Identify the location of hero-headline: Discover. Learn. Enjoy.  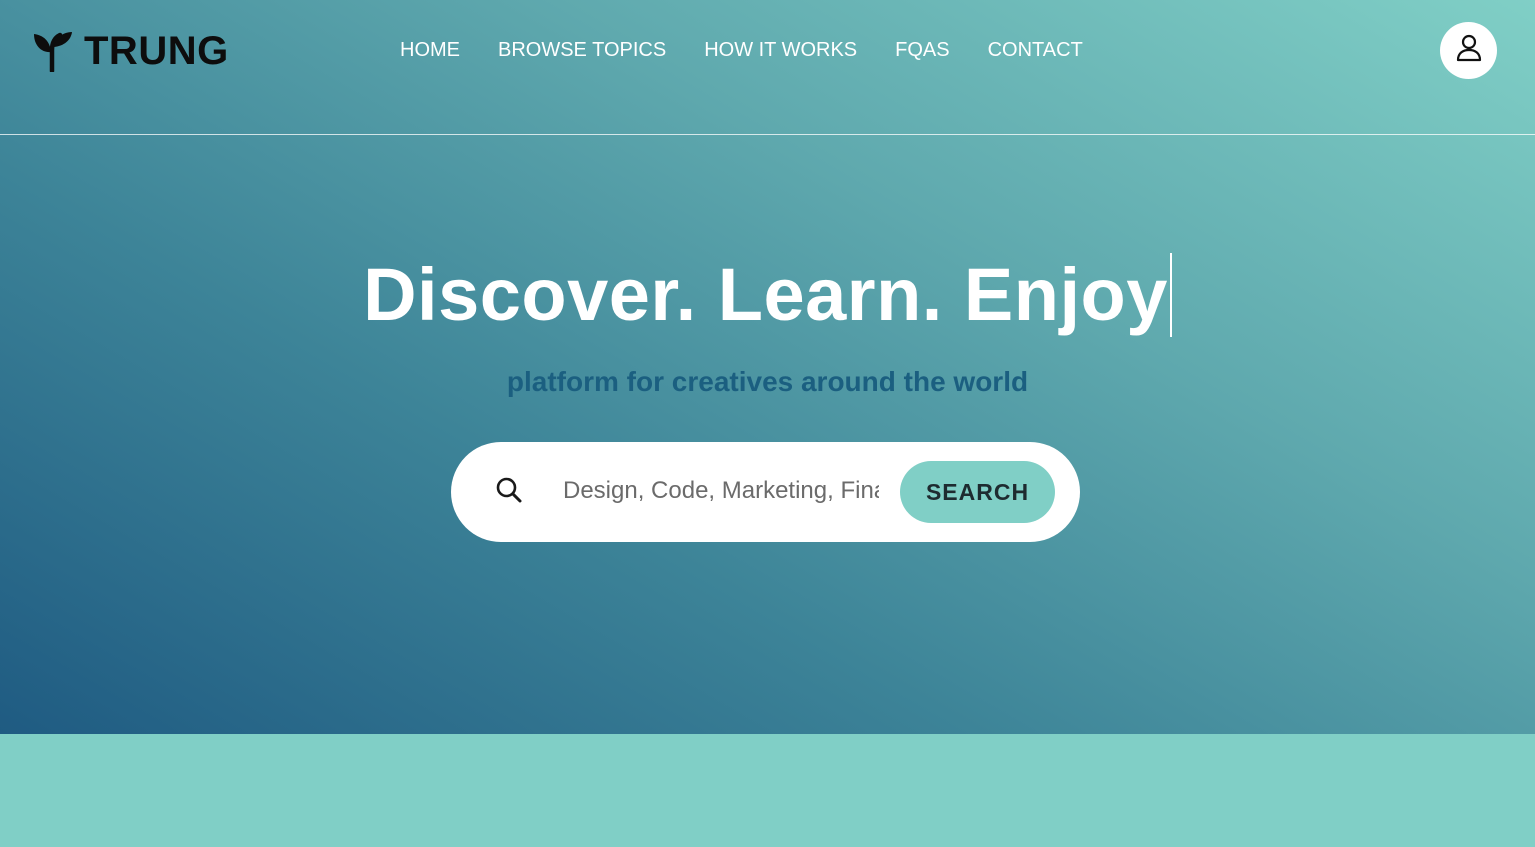
(767, 295).